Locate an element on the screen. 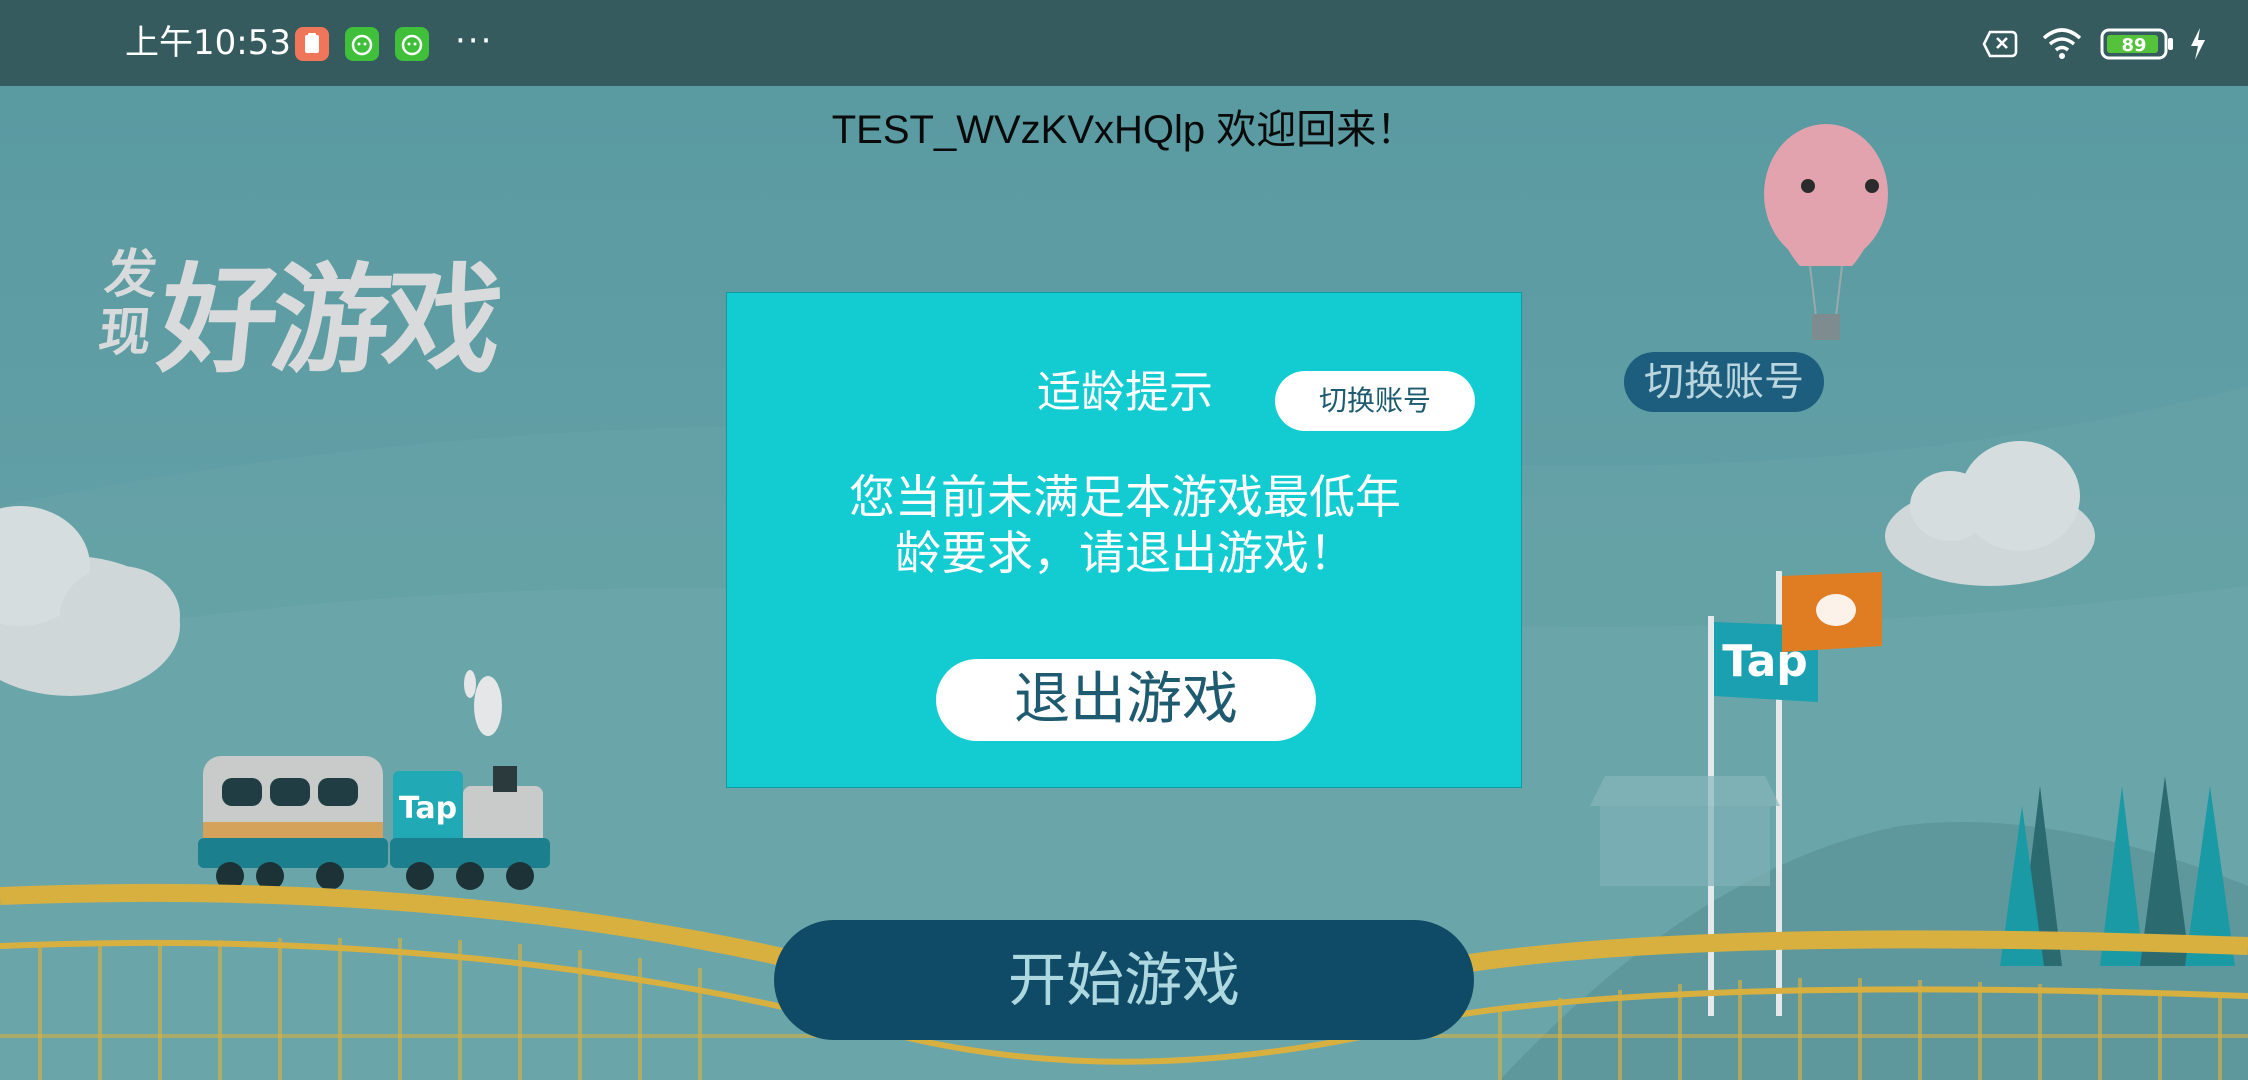 The height and width of the screenshot is (1080, 2248). status-time: 上午10:53 is located at coordinates (208, 43).